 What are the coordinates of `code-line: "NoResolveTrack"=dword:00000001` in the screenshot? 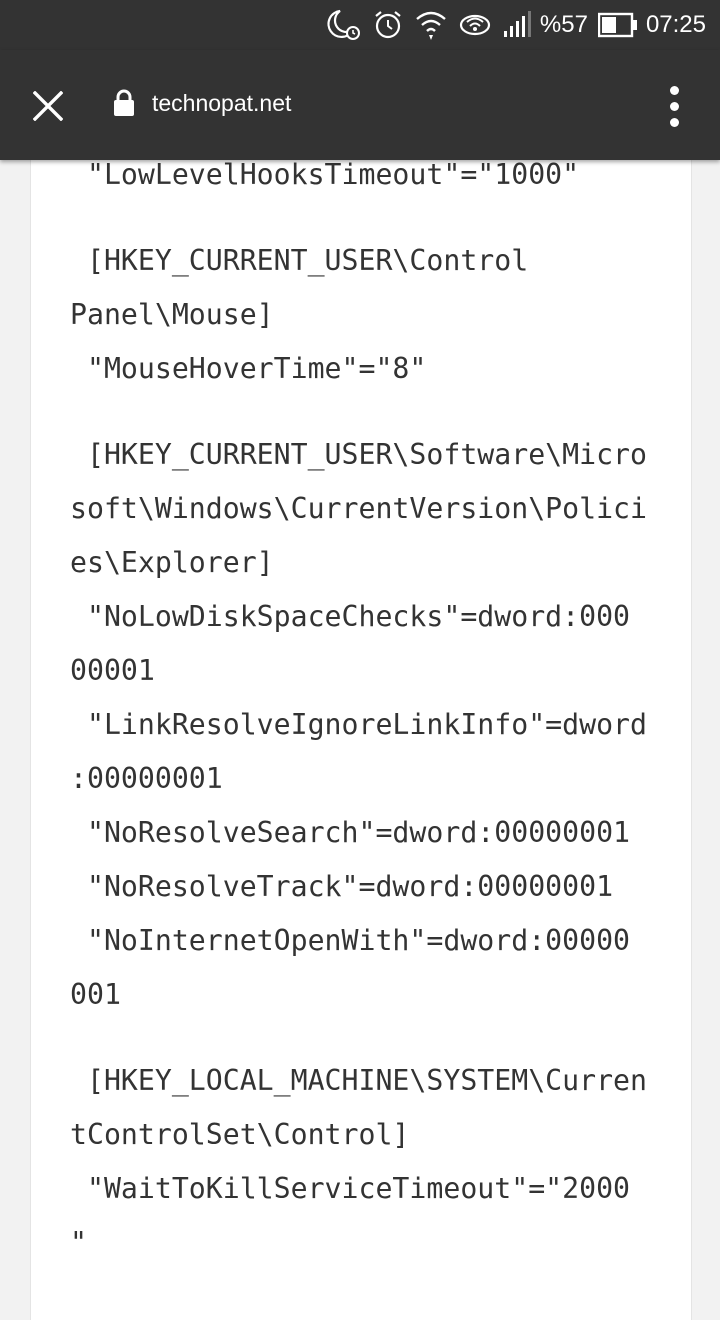 It's located at (342, 886).